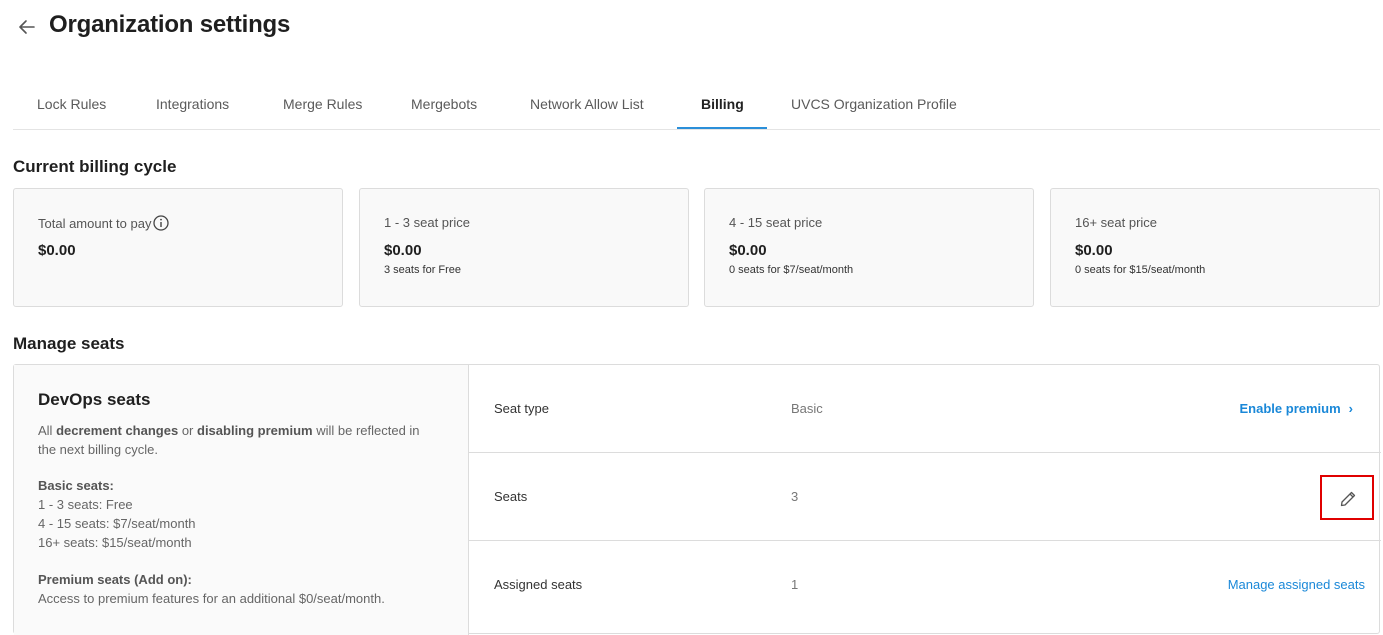 Image resolution: width=1383 pixels, height=635 pixels. What do you see at coordinates (71, 105) in the screenshot?
I see `tab-lock-rules: Lock Rules` at bounding box center [71, 105].